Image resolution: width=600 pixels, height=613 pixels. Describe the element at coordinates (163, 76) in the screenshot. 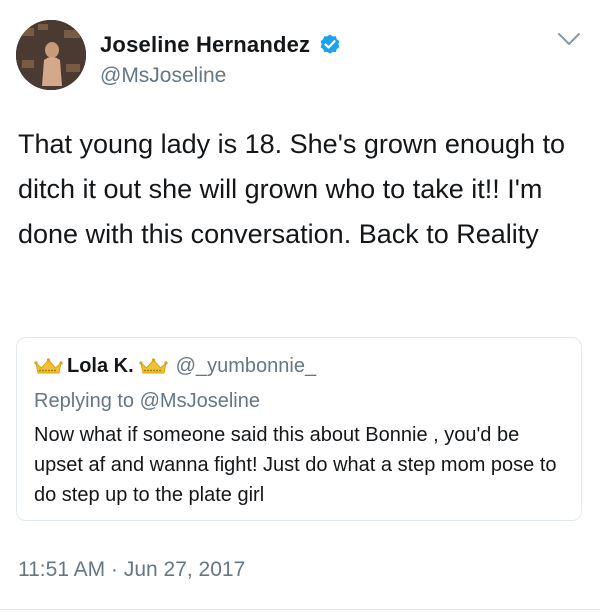

I see `author-handle: @MsJoseline` at that location.